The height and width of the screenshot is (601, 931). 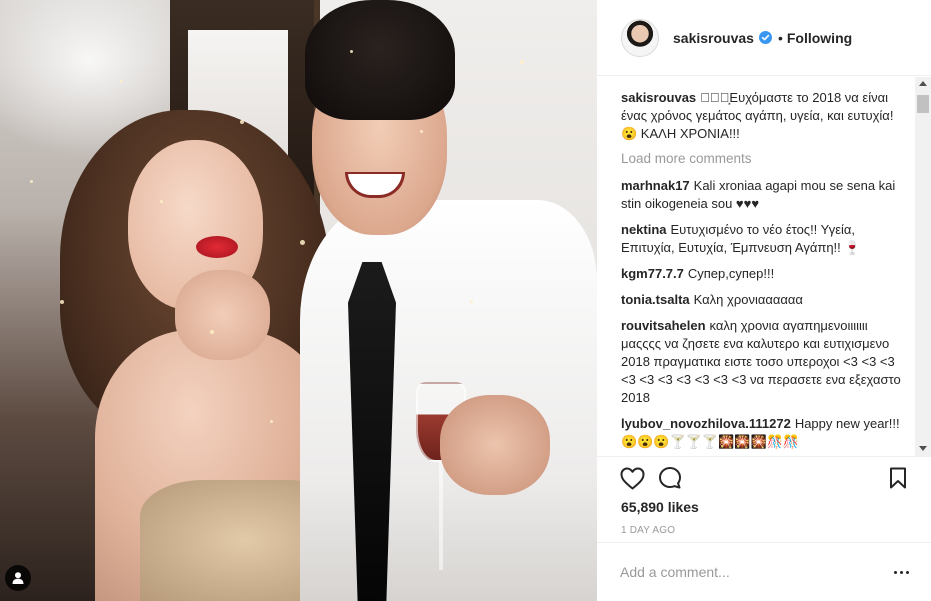 What do you see at coordinates (923, 83) in the screenshot?
I see `scroll-up-icon` at bounding box center [923, 83].